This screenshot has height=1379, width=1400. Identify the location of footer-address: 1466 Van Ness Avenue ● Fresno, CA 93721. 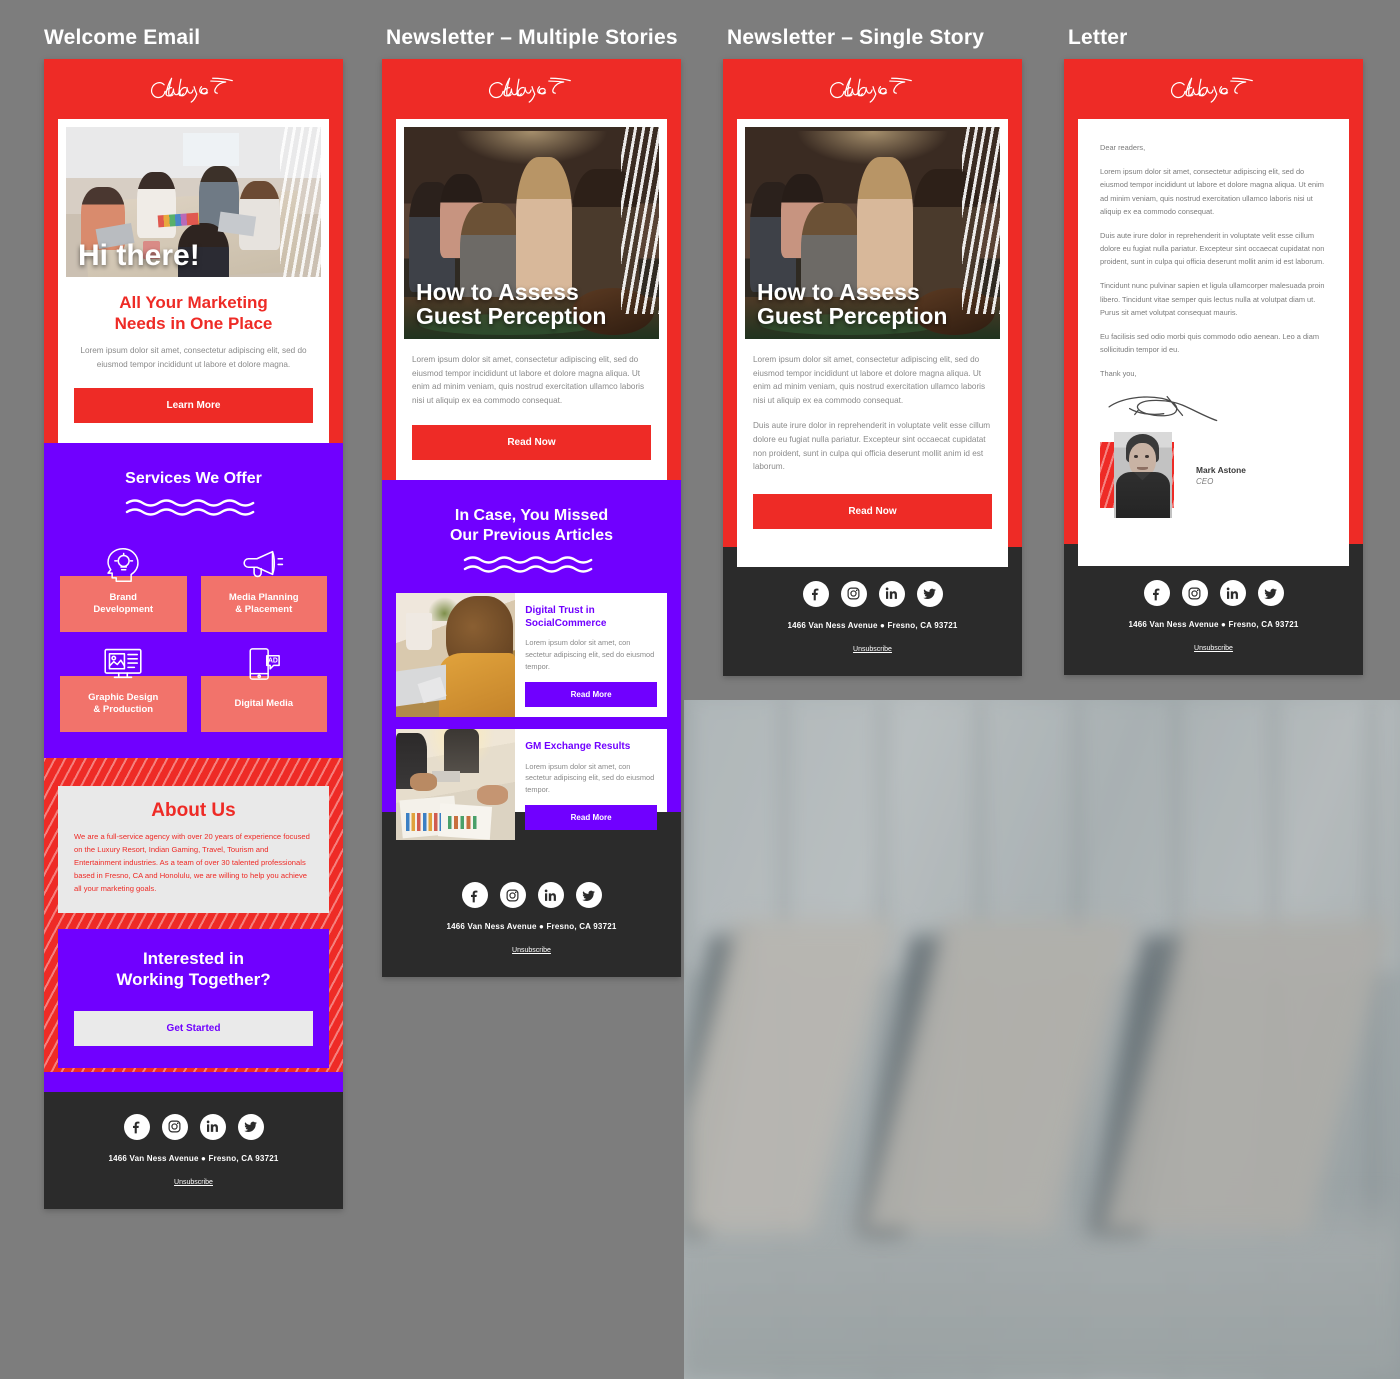
(872, 625).